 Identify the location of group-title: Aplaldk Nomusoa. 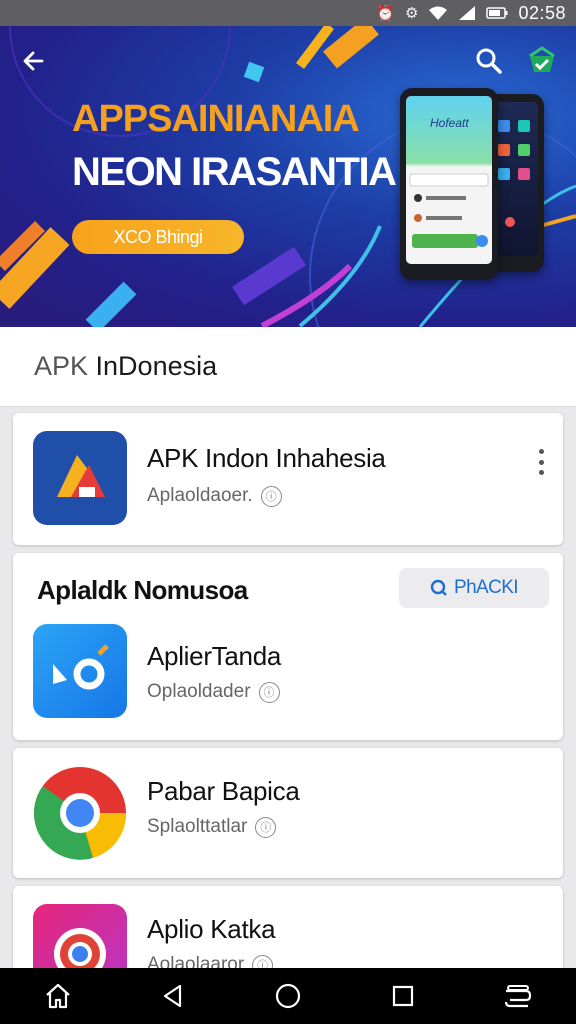
(142, 590).